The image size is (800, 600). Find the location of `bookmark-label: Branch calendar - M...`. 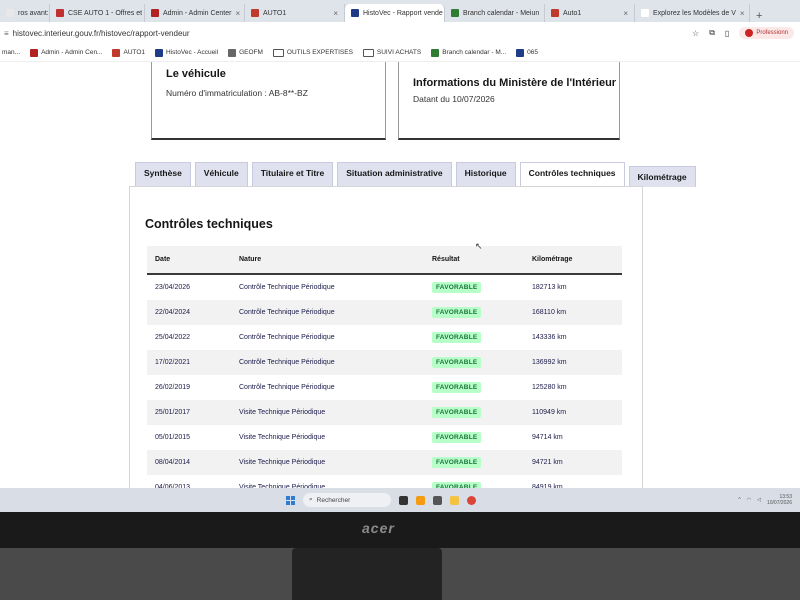

bookmark-label: Branch calendar - M... is located at coordinates (474, 52).